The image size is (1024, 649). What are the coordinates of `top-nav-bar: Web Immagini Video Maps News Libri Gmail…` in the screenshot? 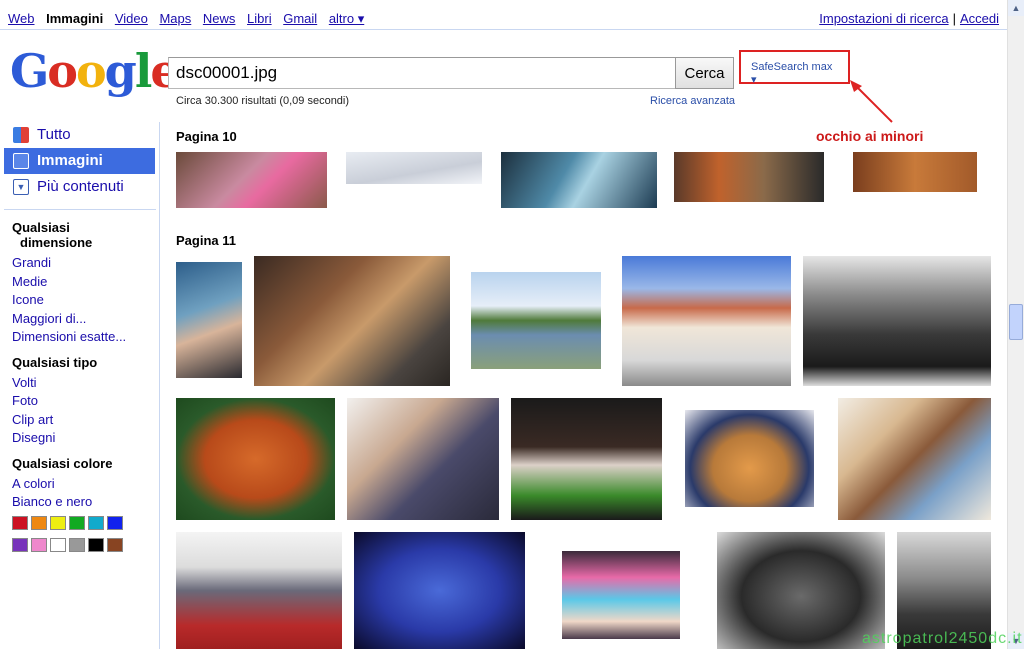 It's located at (503, 15).